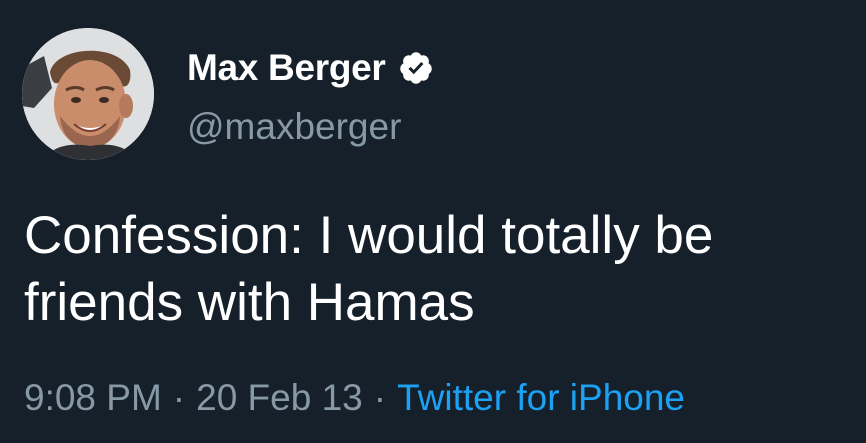 This screenshot has width=866, height=443. I want to click on tweet-date: 20 Feb 13, so click(279, 398).